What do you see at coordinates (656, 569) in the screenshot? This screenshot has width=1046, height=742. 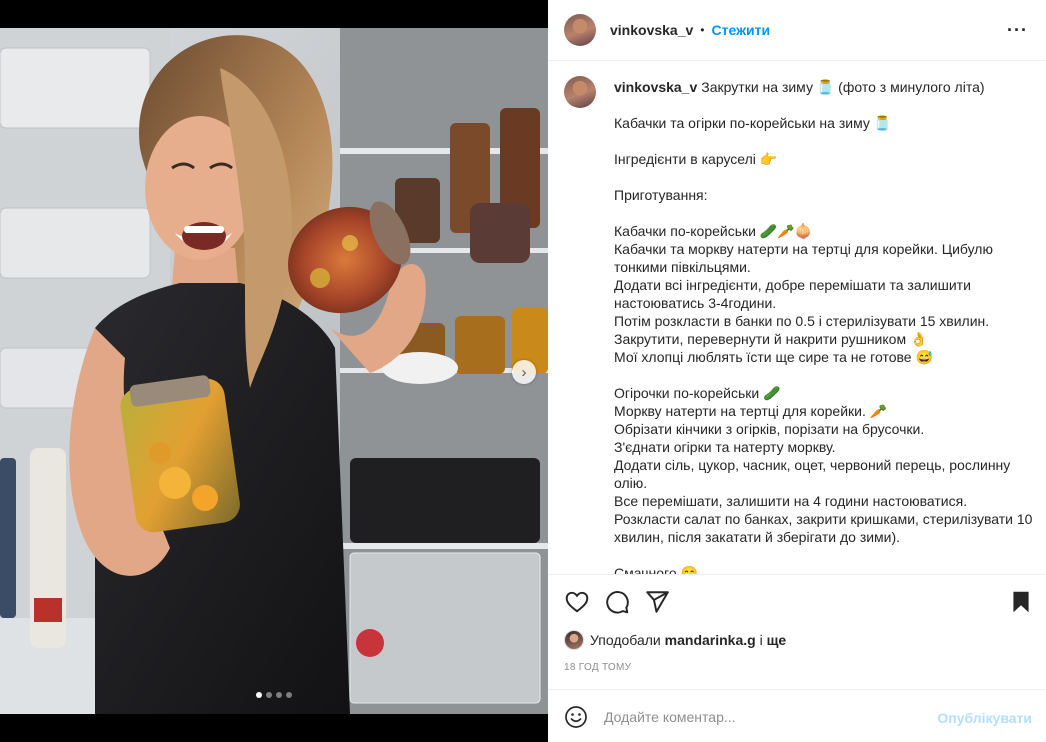 I see `caption-line: Смачного 😋` at bounding box center [656, 569].